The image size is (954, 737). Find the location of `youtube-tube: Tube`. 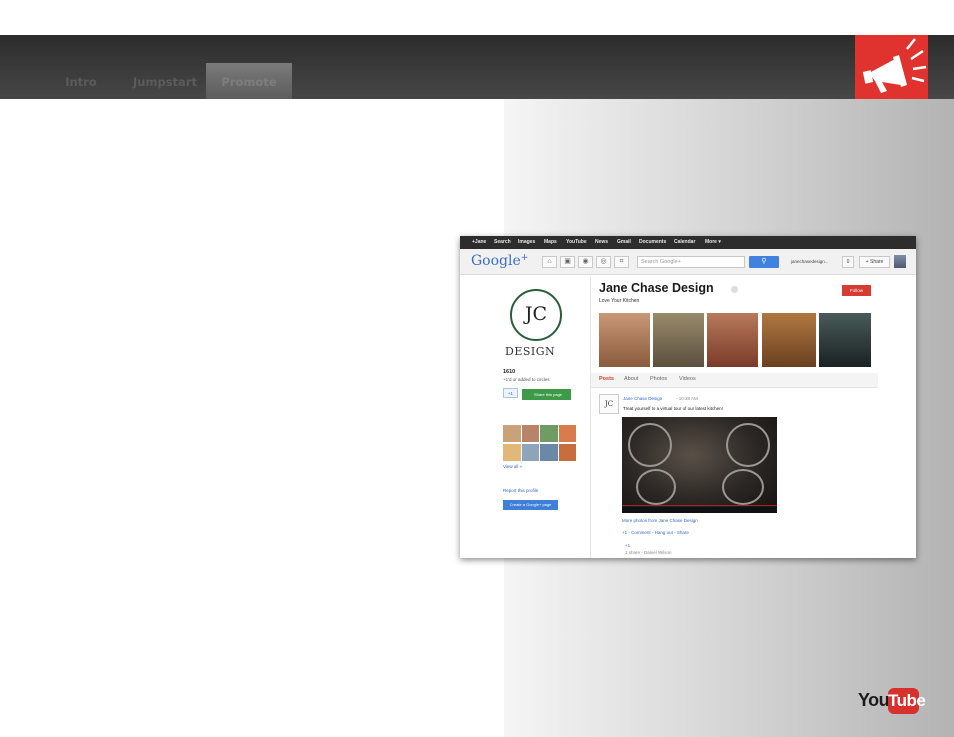

youtube-tube: Tube is located at coordinates (907, 701).